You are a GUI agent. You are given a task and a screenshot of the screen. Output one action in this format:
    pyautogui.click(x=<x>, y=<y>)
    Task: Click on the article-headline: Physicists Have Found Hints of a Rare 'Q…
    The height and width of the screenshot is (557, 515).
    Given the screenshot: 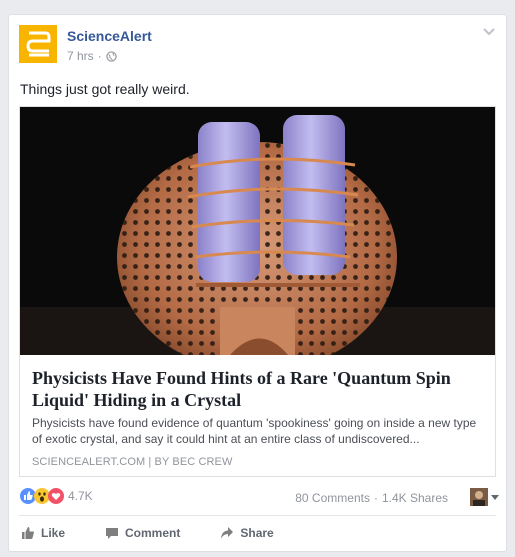 What is the action you would take?
    pyautogui.click(x=259, y=389)
    